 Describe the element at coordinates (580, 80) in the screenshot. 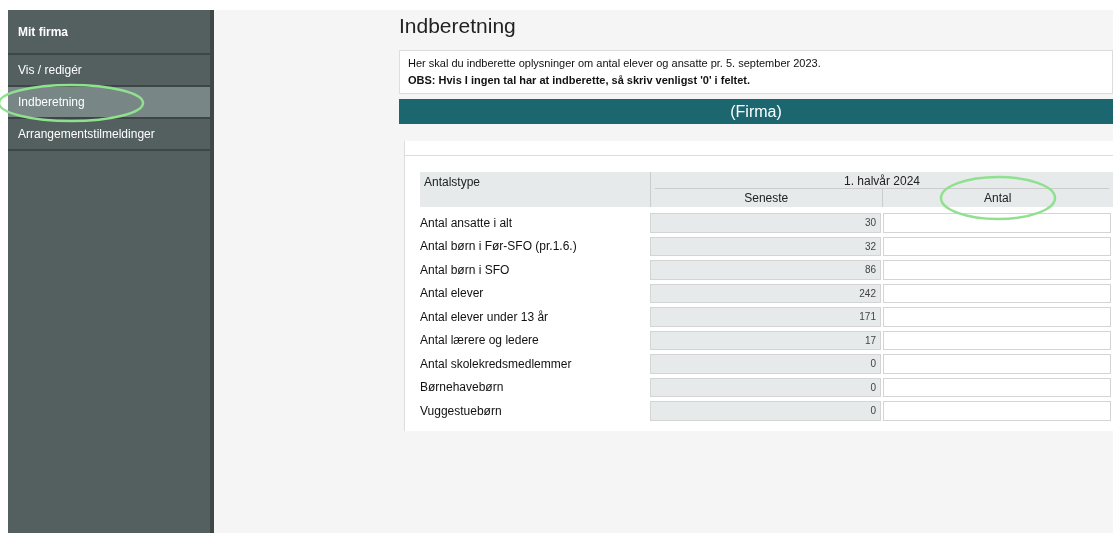

I see `notice-text: OBS: Hvis I ingen tal har at indberette, så skriv venligst '0' i feltet.` at that location.